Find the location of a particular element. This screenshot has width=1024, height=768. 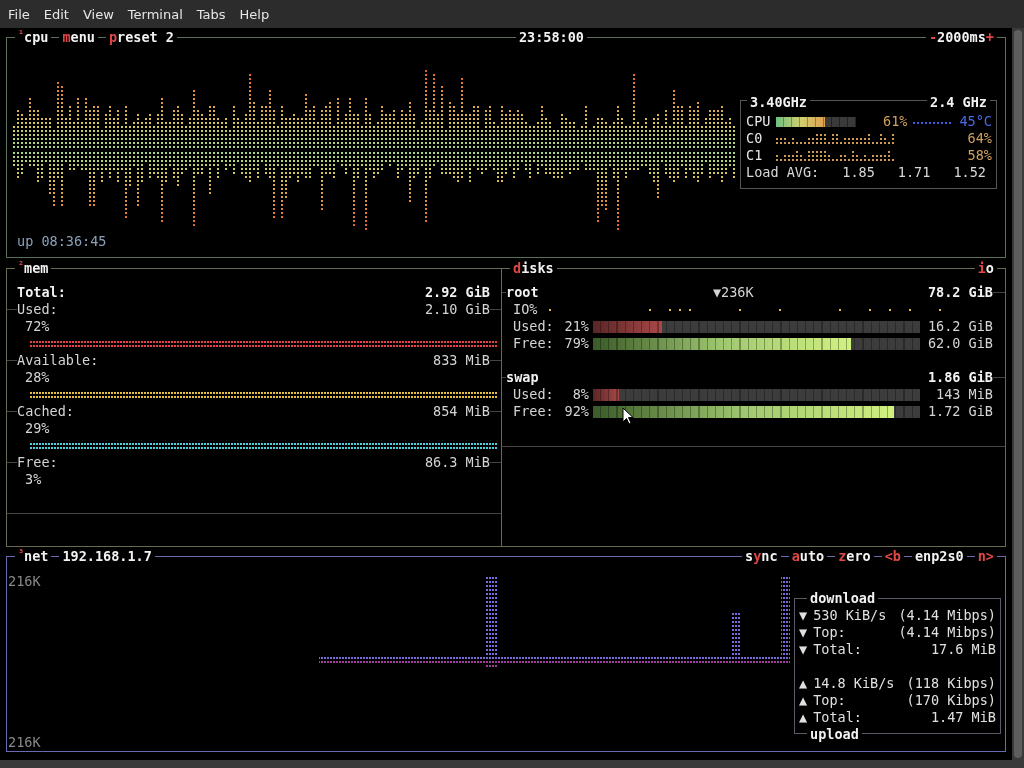

percent-text: 3% is located at coordinates (33, 479).